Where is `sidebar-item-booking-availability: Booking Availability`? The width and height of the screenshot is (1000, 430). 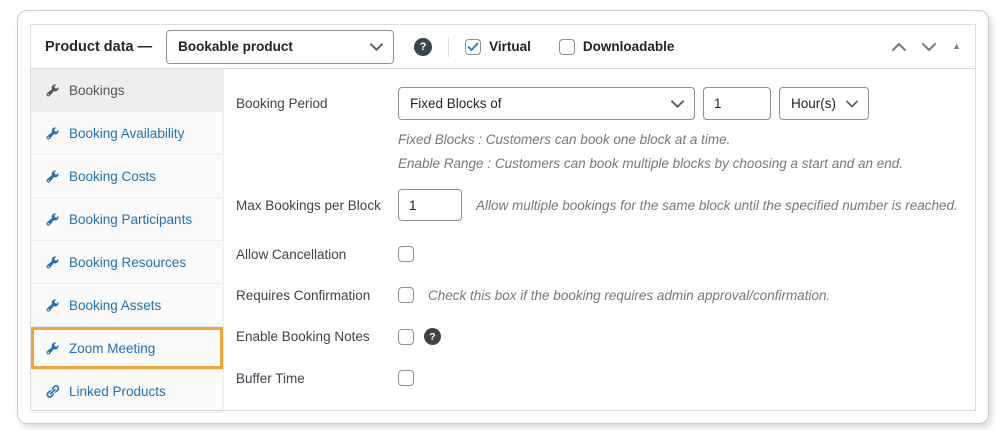 sidebar-item-booking-availability: Booking Availability is located at coordinates (127, 133).